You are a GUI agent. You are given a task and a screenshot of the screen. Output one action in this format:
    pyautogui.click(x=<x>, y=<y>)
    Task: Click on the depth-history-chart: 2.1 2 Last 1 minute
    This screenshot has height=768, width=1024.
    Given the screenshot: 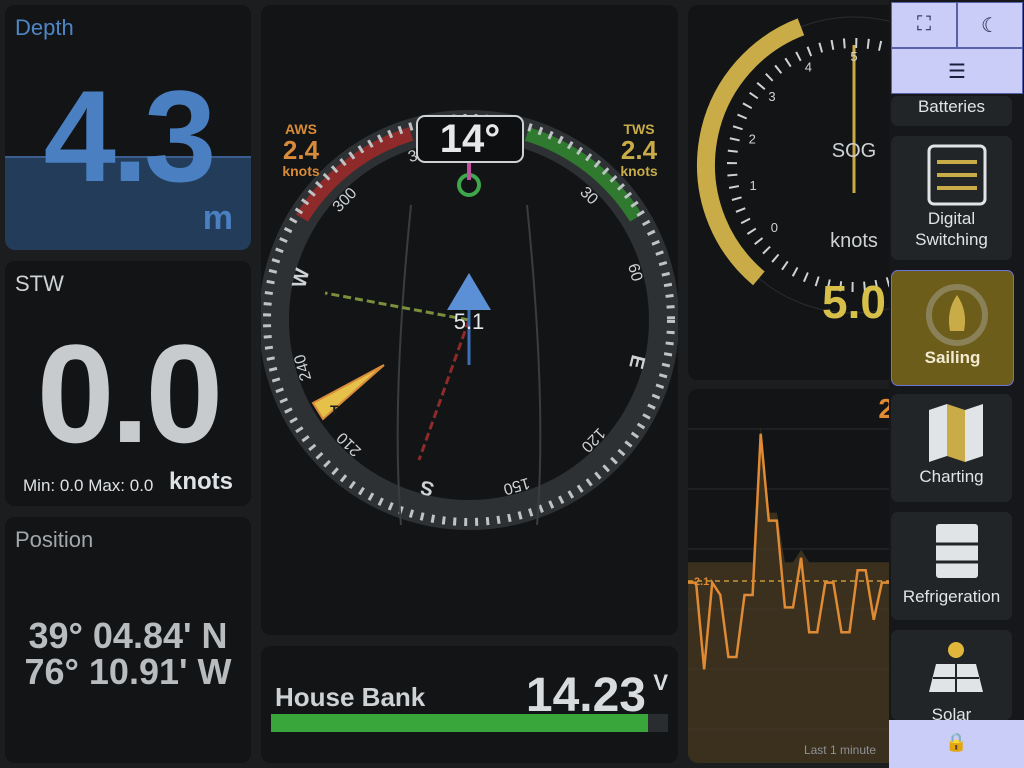 What is the action you would take?
    pyautogui.click(x=793, y=576)
    